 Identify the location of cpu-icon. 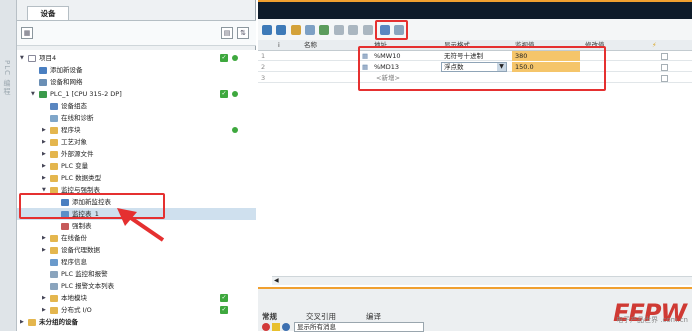
(43, 94).